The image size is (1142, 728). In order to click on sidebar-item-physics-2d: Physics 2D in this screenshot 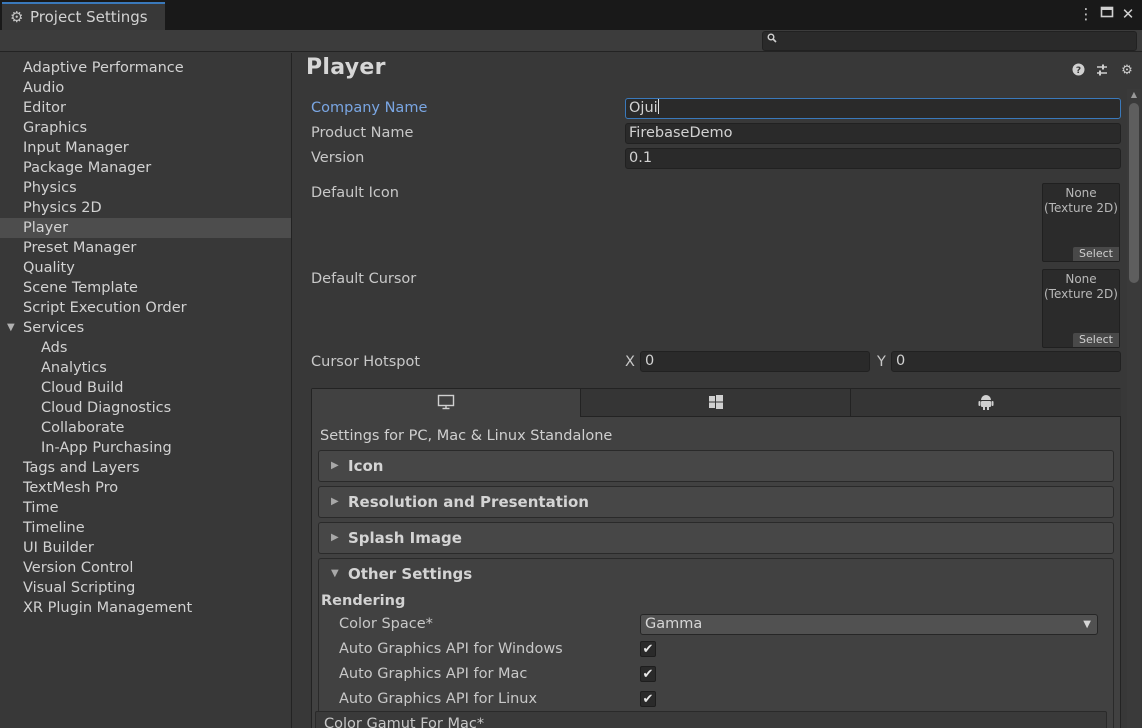, I will do `click(145, 208)`.